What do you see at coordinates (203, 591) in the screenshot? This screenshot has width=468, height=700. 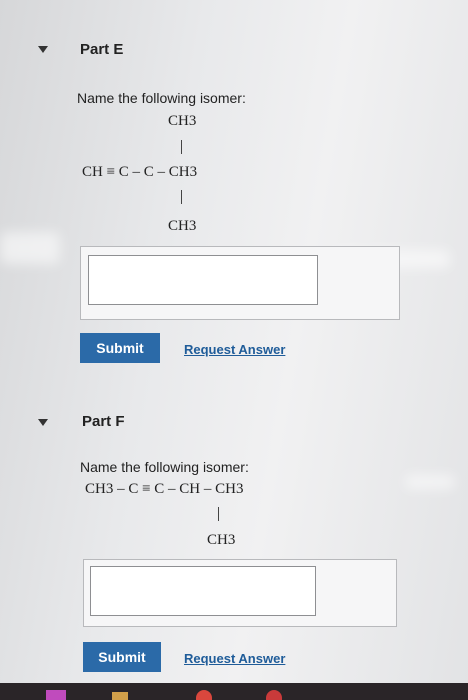 I see `part-f-answer-input` at bounding box center [203, 591].